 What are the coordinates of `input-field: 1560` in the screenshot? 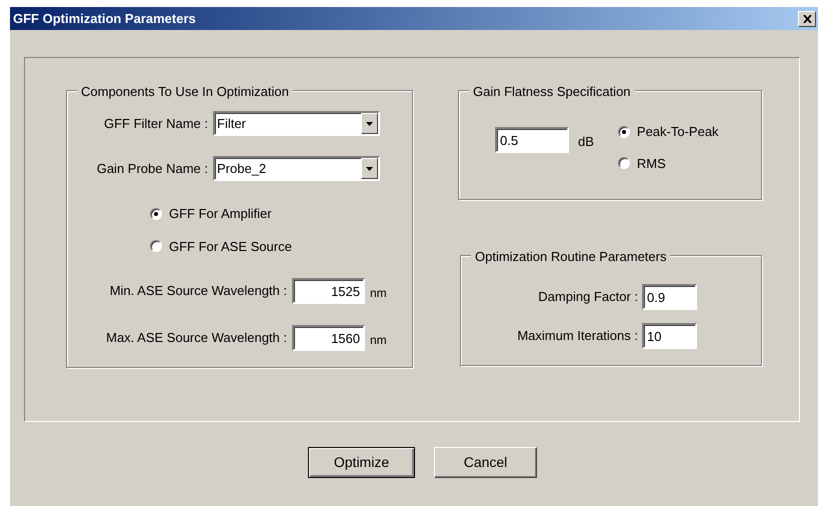 It's located at (328, 338).